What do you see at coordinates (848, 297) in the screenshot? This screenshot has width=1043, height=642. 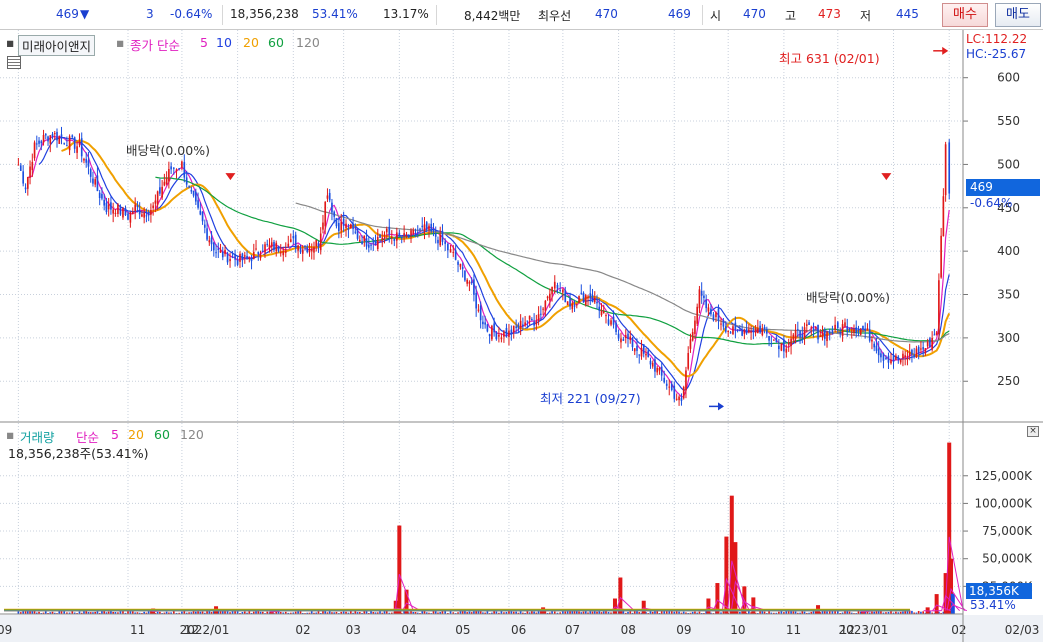 I see `dividend-label-2: 배당락(0.00%)` at bounding box center [848, 297].